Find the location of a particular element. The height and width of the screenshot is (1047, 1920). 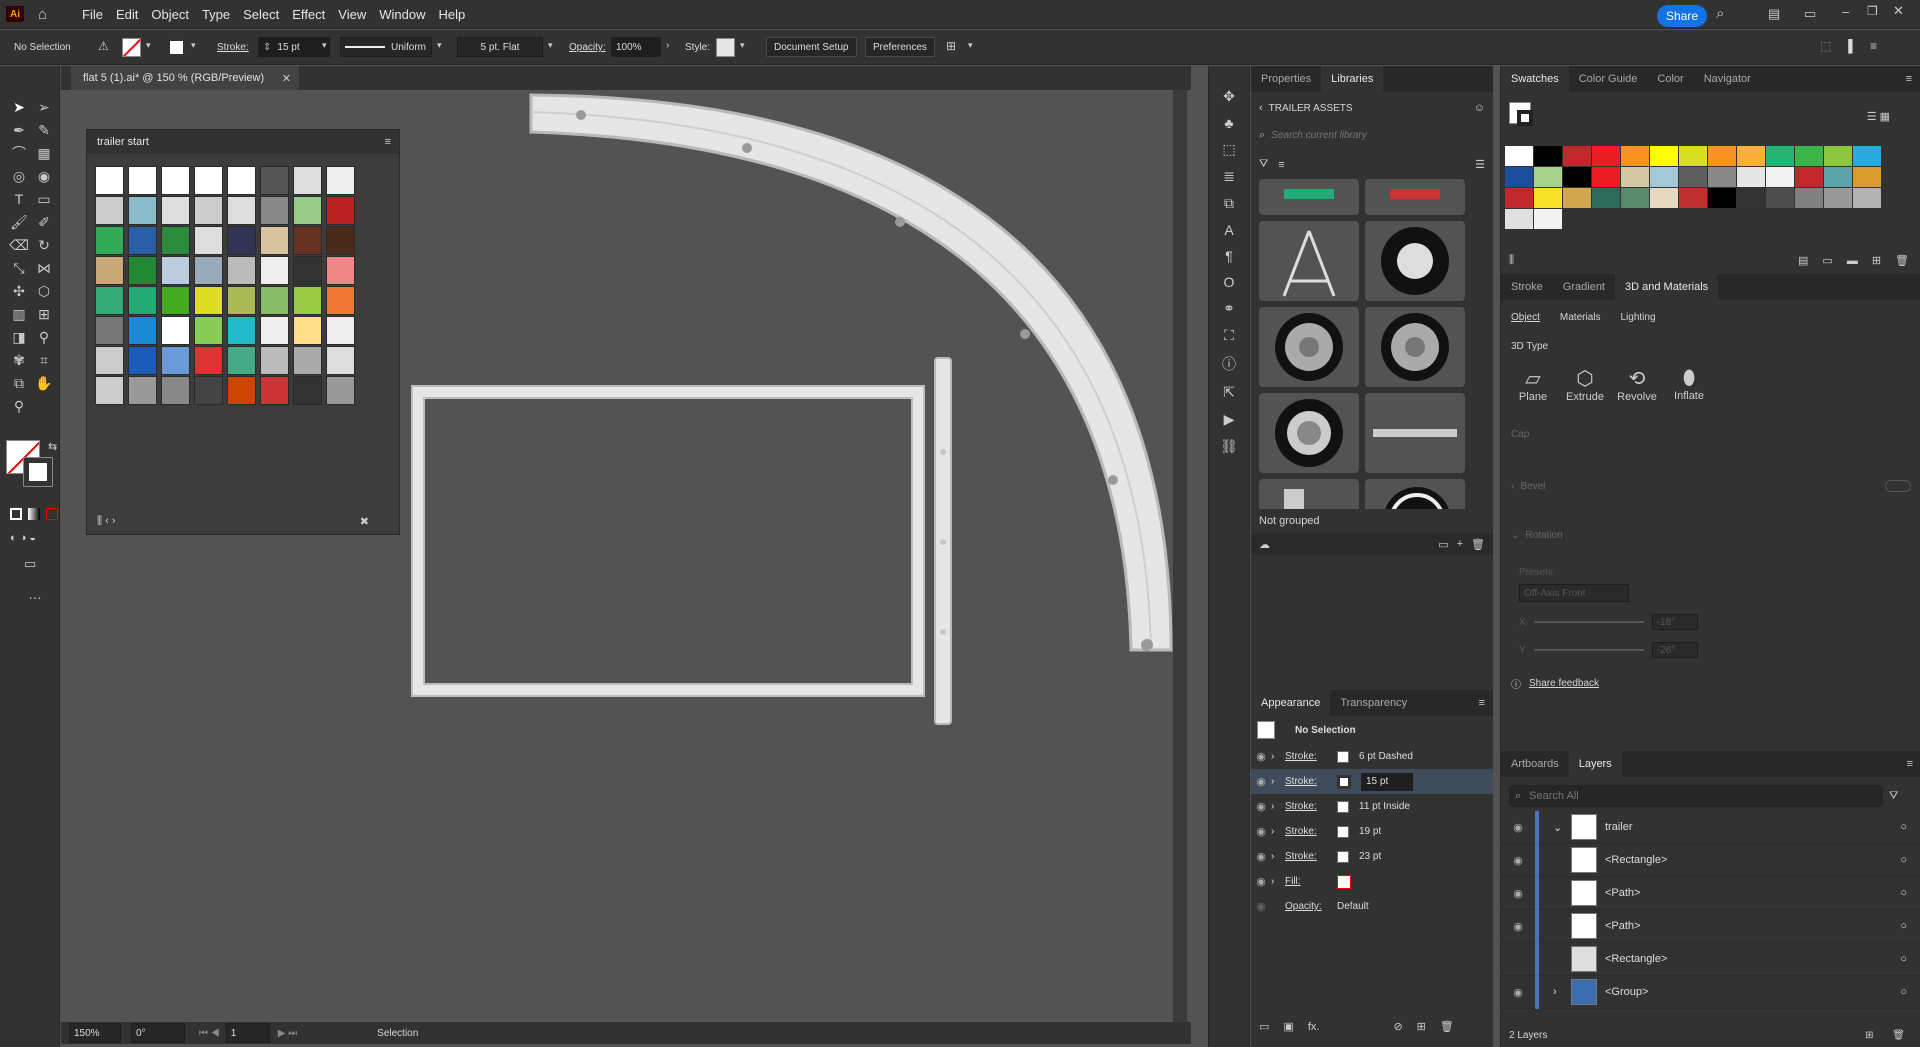

image-trace-icon: ⛶ is located at coordinates (1229, 335).